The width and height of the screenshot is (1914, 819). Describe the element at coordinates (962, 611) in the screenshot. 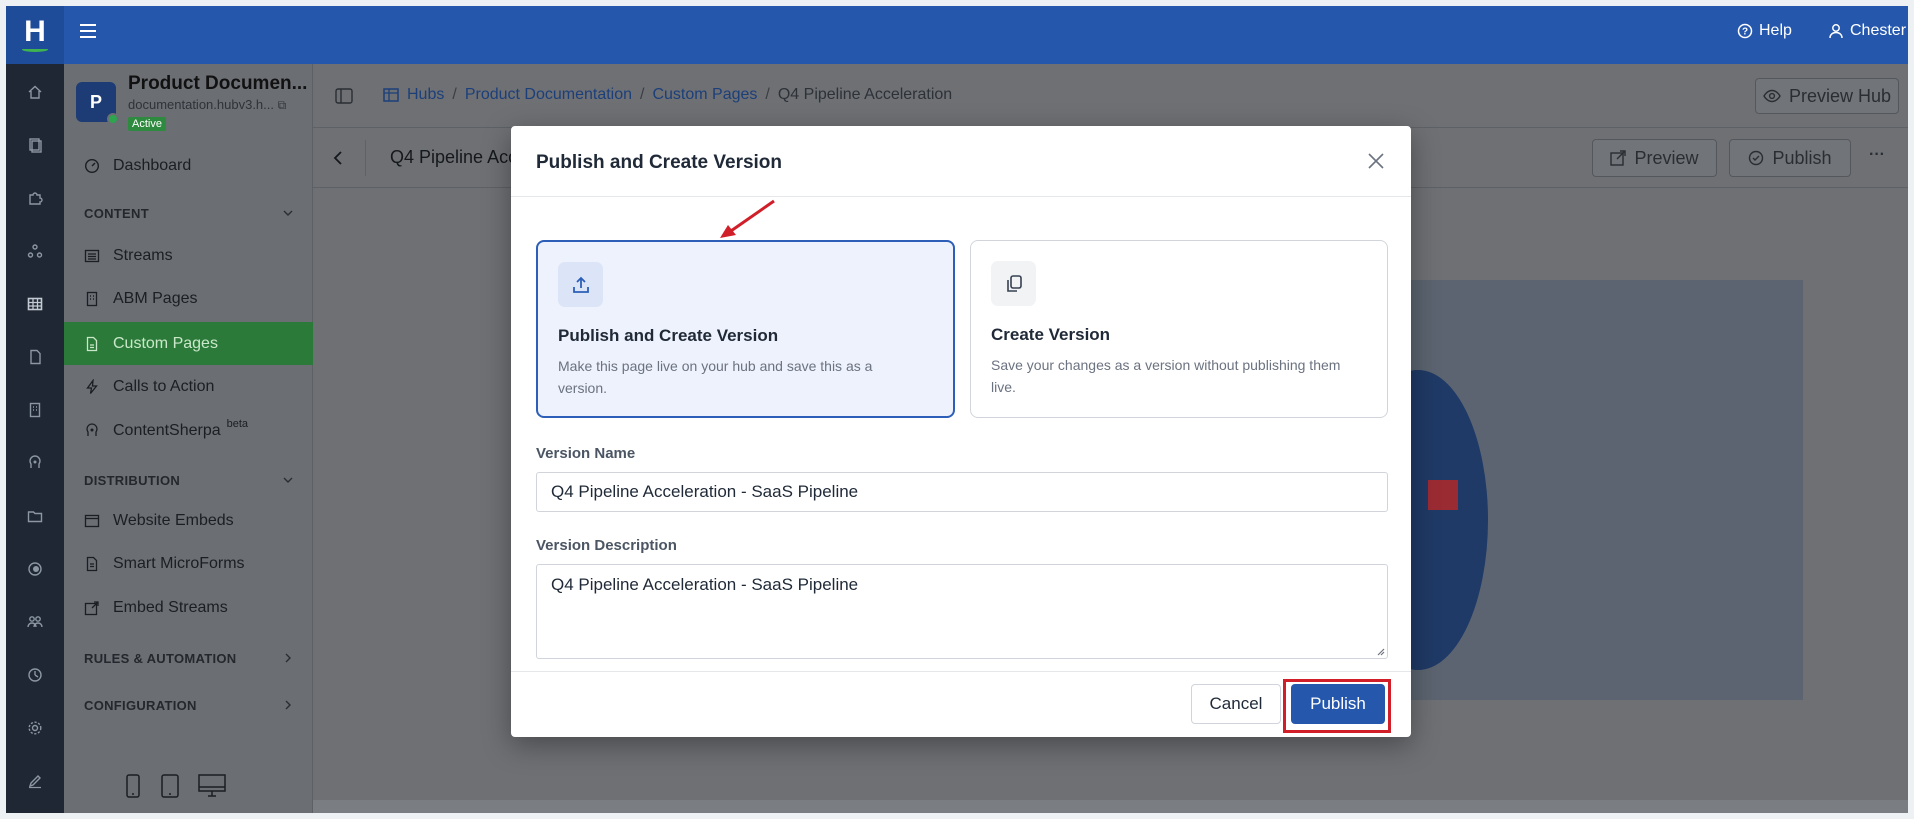

I see `version-description-textarea: Q4 Pipeline Acceleration - SaaS Pipeline` at that location.